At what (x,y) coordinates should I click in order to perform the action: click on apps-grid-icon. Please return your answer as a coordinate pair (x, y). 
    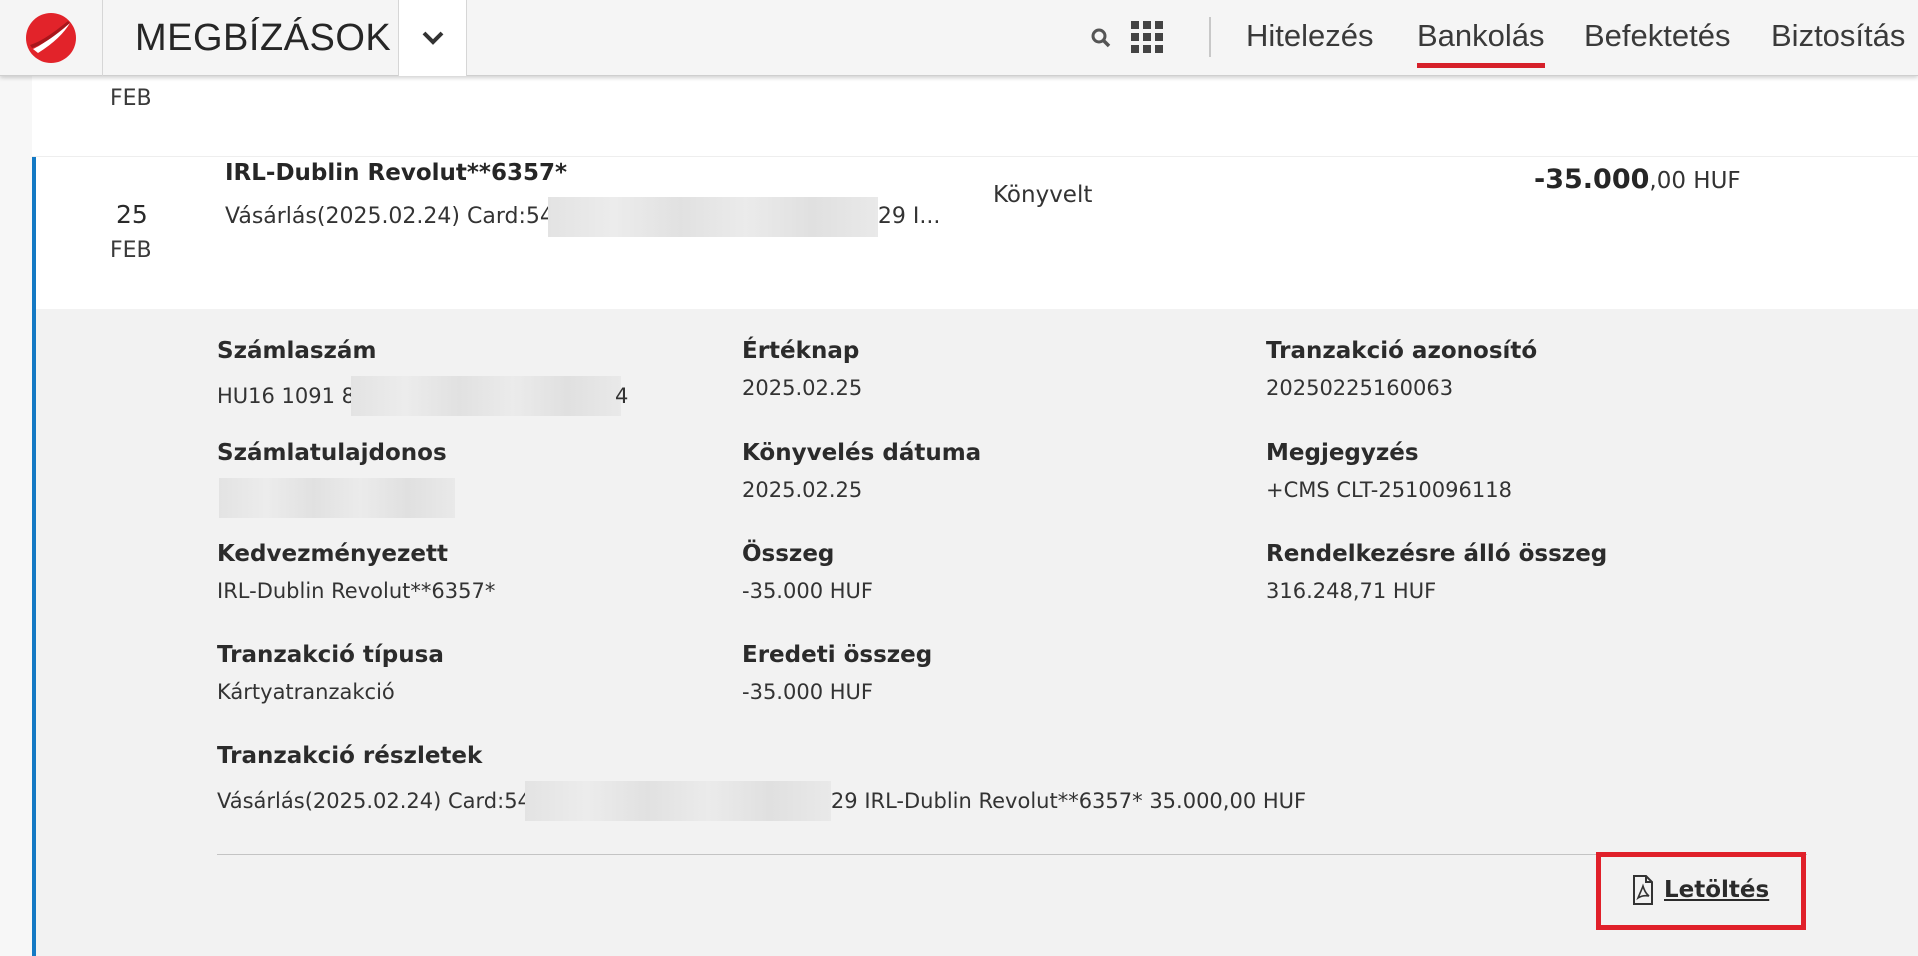
    Looking at the image, I should click on (1147, 37).